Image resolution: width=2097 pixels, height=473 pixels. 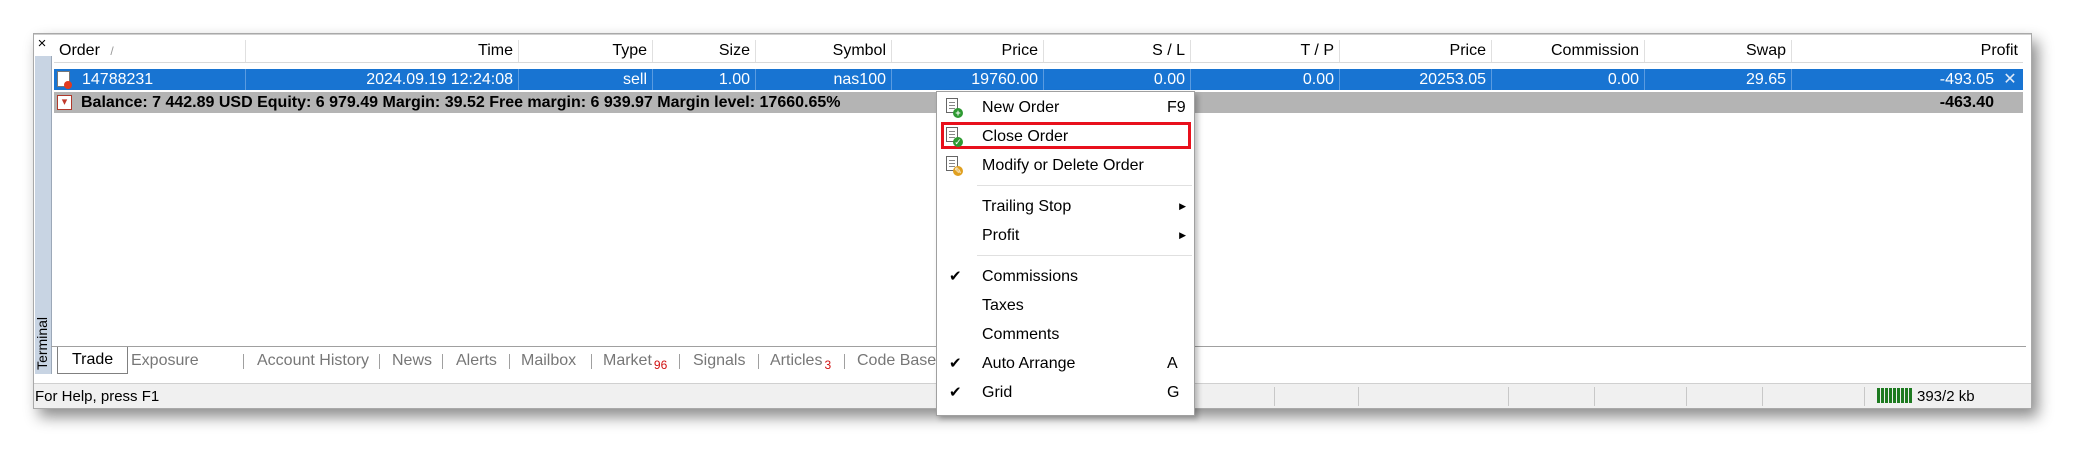 I want to click on tab-articles: Articles 3, so click(x=800, y=360).